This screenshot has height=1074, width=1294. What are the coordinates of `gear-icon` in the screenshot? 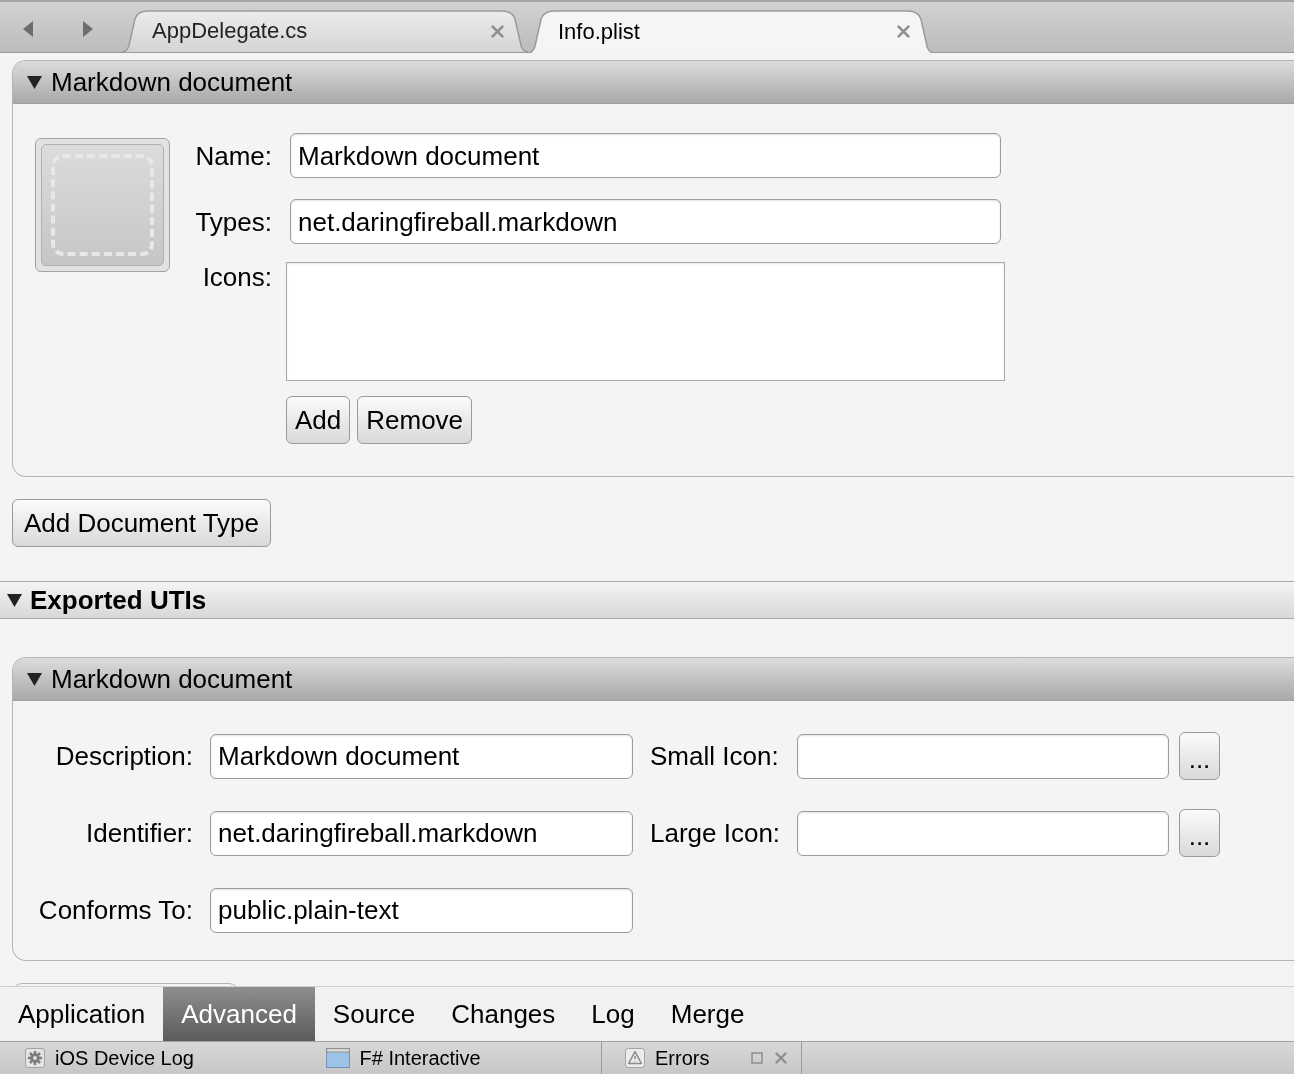 It's located at (35, 1058).